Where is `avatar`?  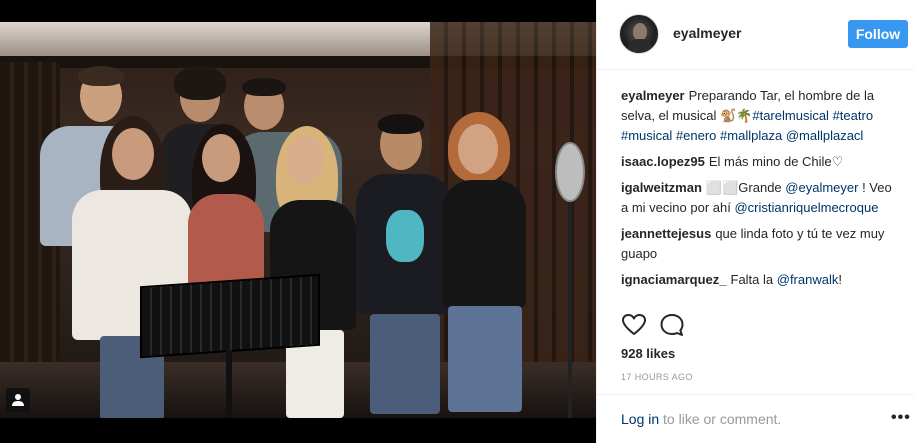
avatar is located at coordinates (639, 34).